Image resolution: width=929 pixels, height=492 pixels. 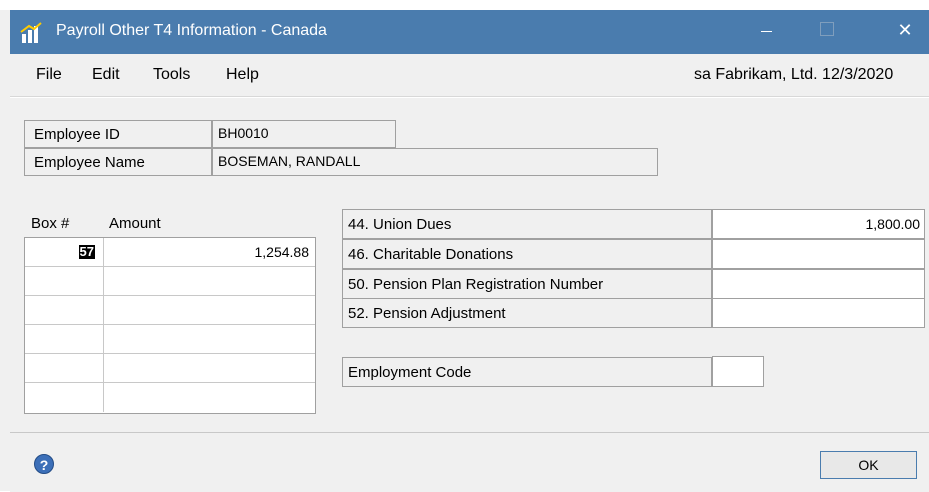 What do you see at coordinates (49, 75) in the screenshot?
I see `menu-file: File` at bounding box center [49, 75].